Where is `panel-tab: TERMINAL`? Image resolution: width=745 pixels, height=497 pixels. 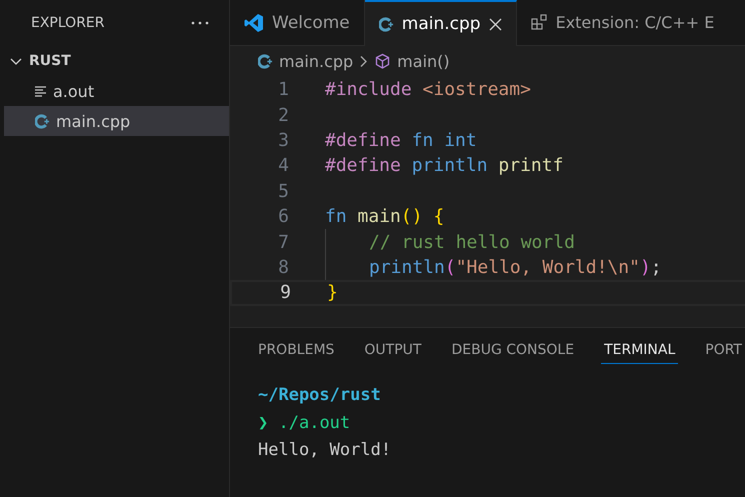
panel-tab: TERMINAL is located at coordinates (639, 353).